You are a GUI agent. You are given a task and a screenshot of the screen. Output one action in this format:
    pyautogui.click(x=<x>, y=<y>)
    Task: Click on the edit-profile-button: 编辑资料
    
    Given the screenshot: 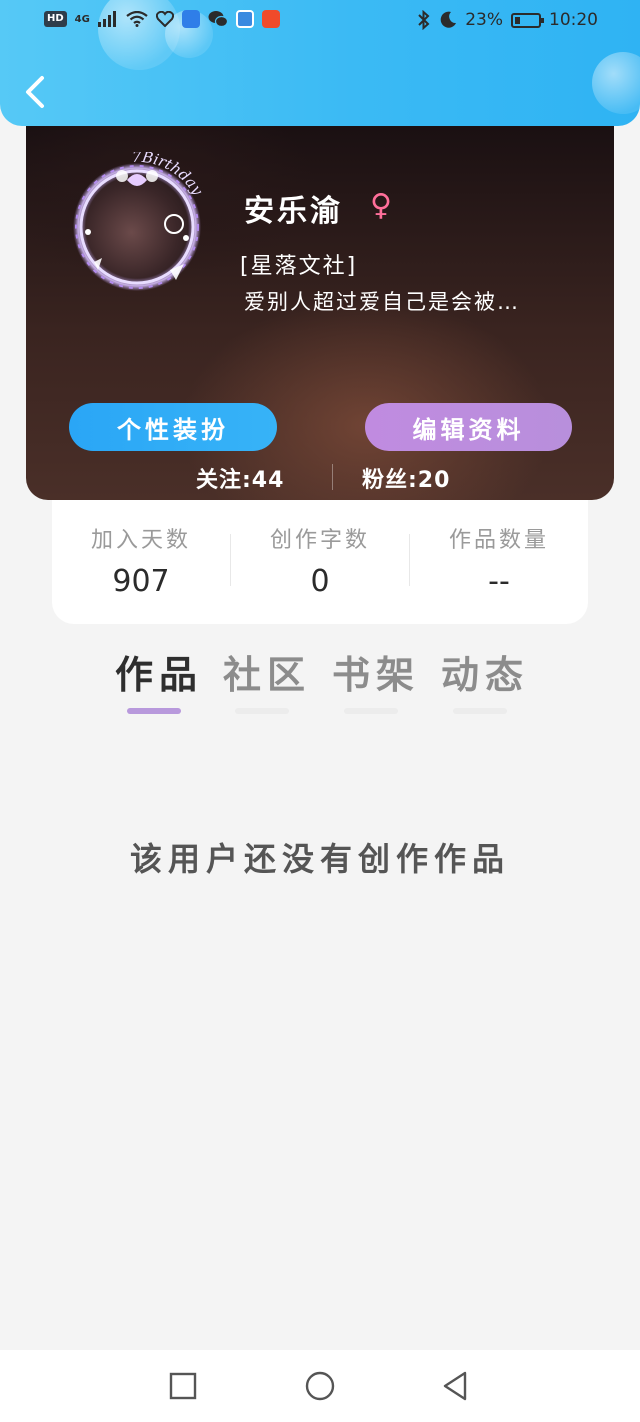 What is the action you would take?
    pyautogui.click(x=468, y=427)
    